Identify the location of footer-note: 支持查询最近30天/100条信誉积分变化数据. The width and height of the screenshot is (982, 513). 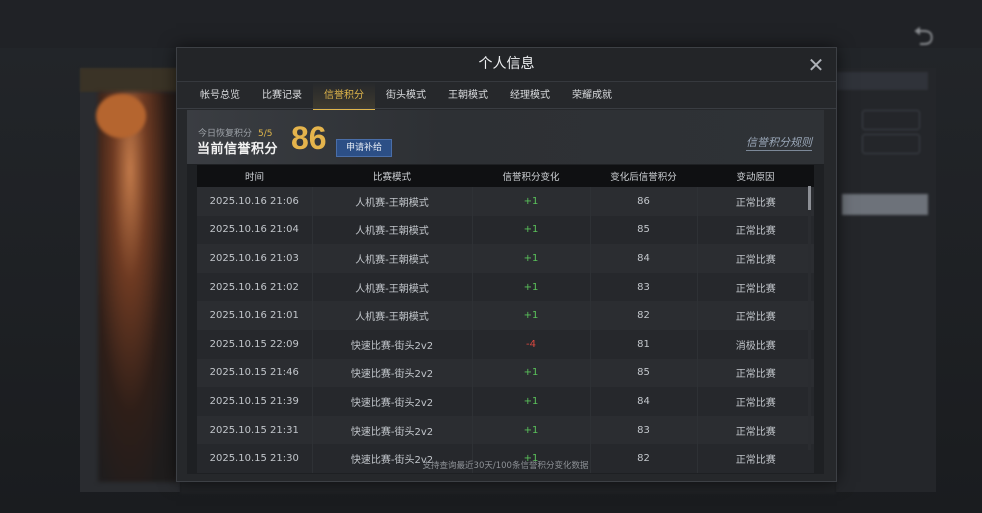
(505, 466).